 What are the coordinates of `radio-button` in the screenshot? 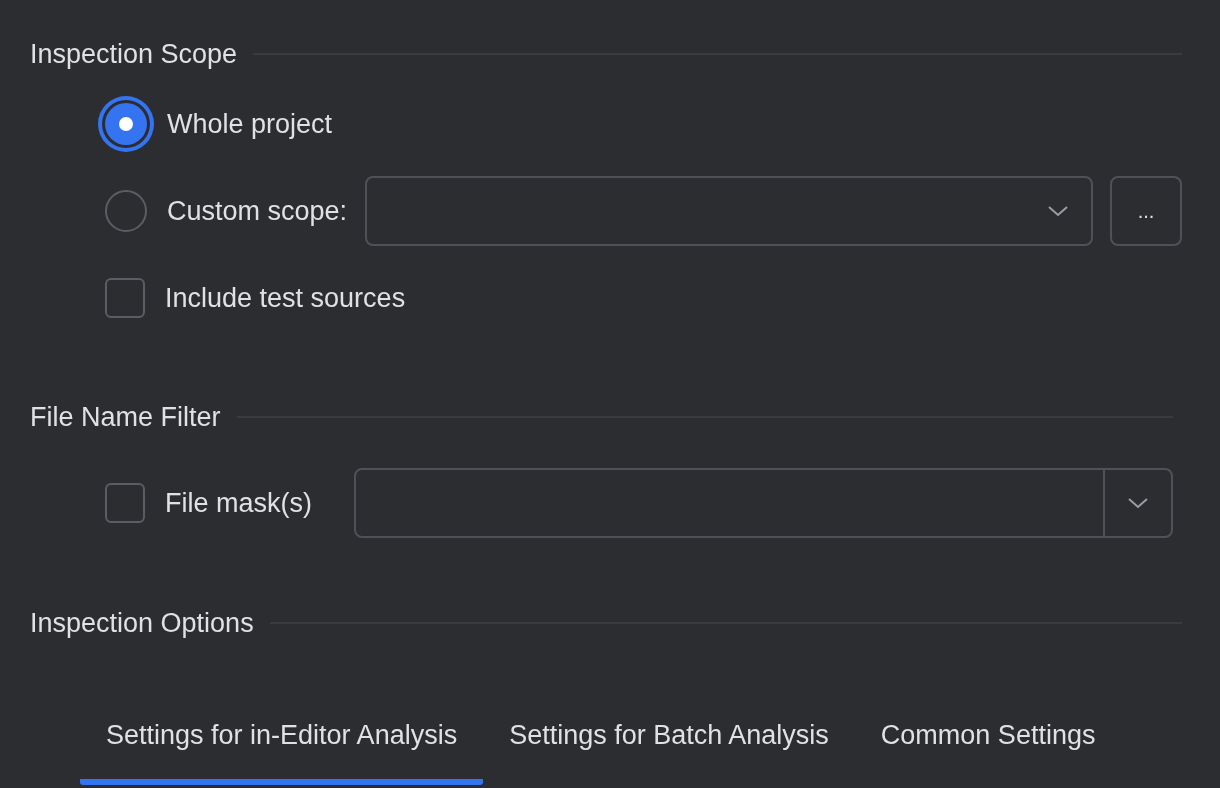 It's located at (126, 211).